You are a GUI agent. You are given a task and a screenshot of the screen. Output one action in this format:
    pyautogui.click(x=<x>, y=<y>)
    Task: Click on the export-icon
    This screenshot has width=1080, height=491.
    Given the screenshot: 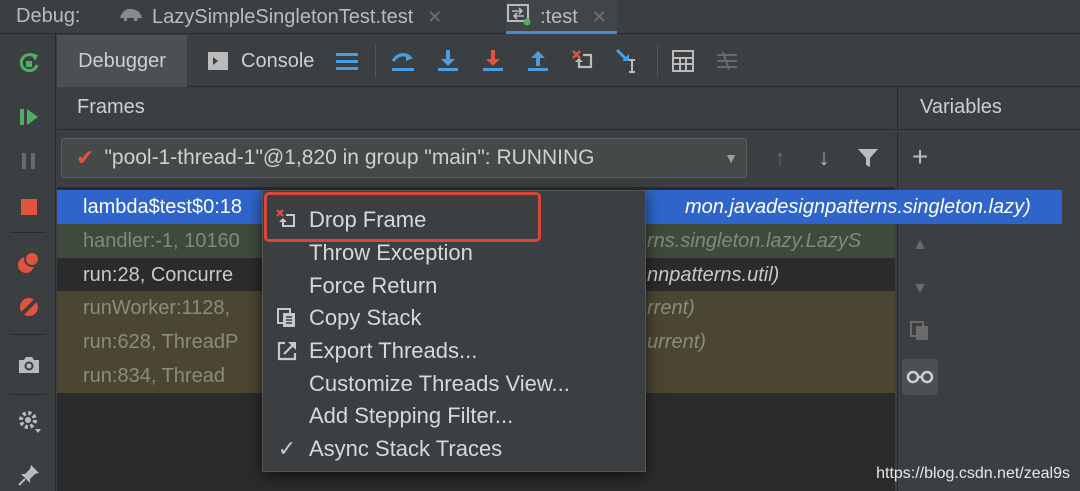 What is the action you would take?
    pyautogui.click(x=287, y=351)
    